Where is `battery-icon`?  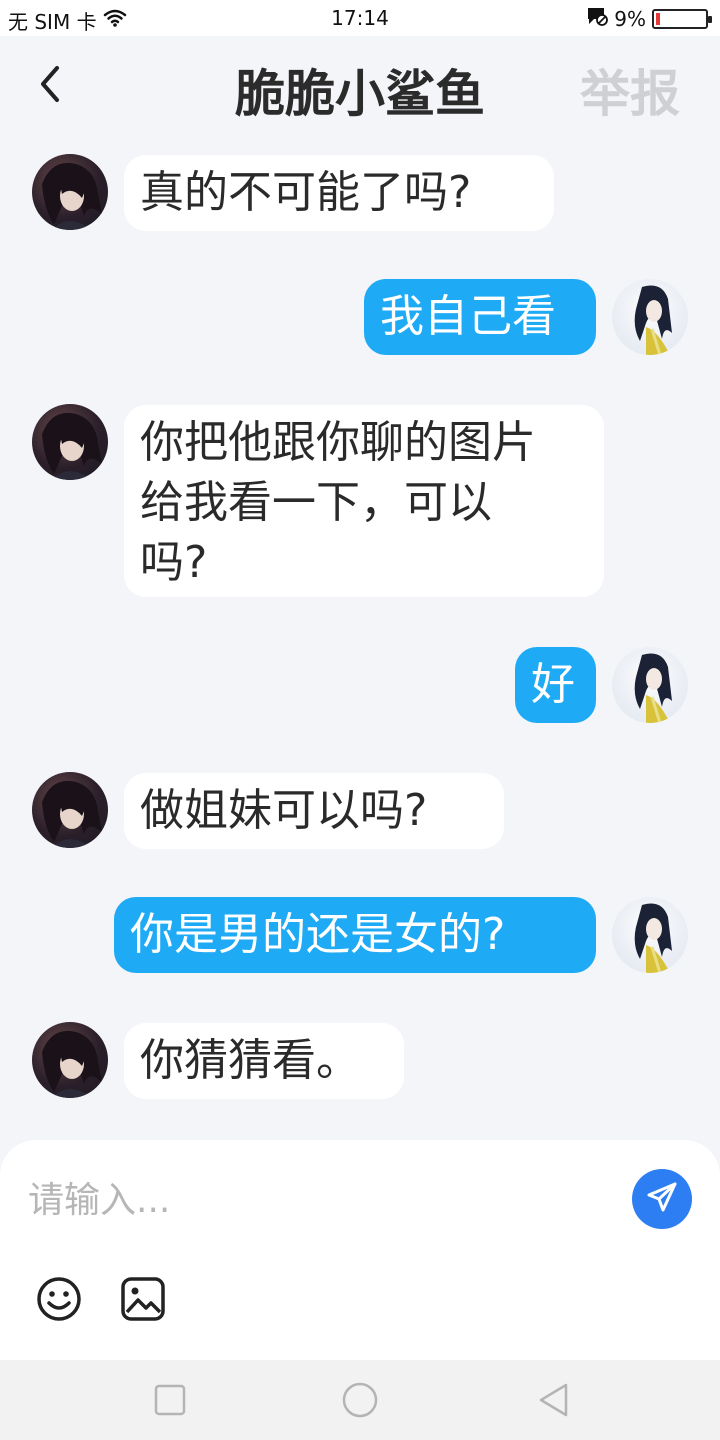 battery-icon is located at coordinates (682, 18).